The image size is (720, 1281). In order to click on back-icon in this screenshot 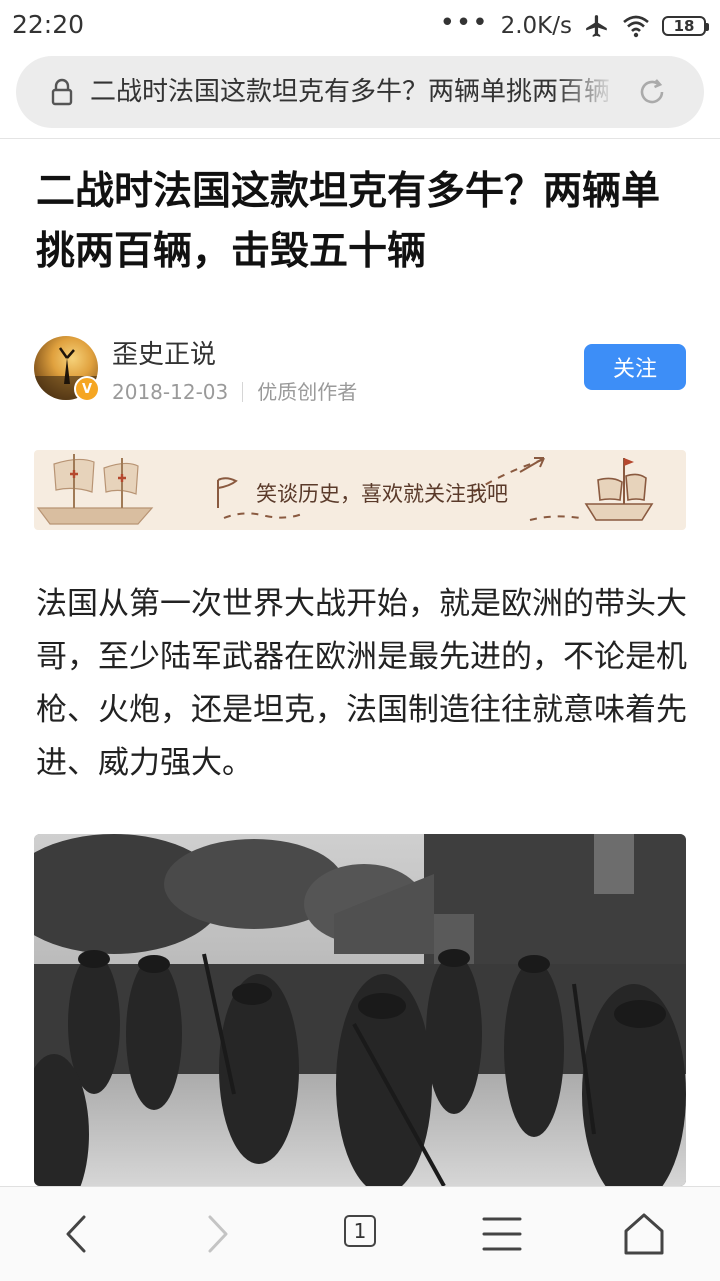, I will do `click(76, 1234)`.